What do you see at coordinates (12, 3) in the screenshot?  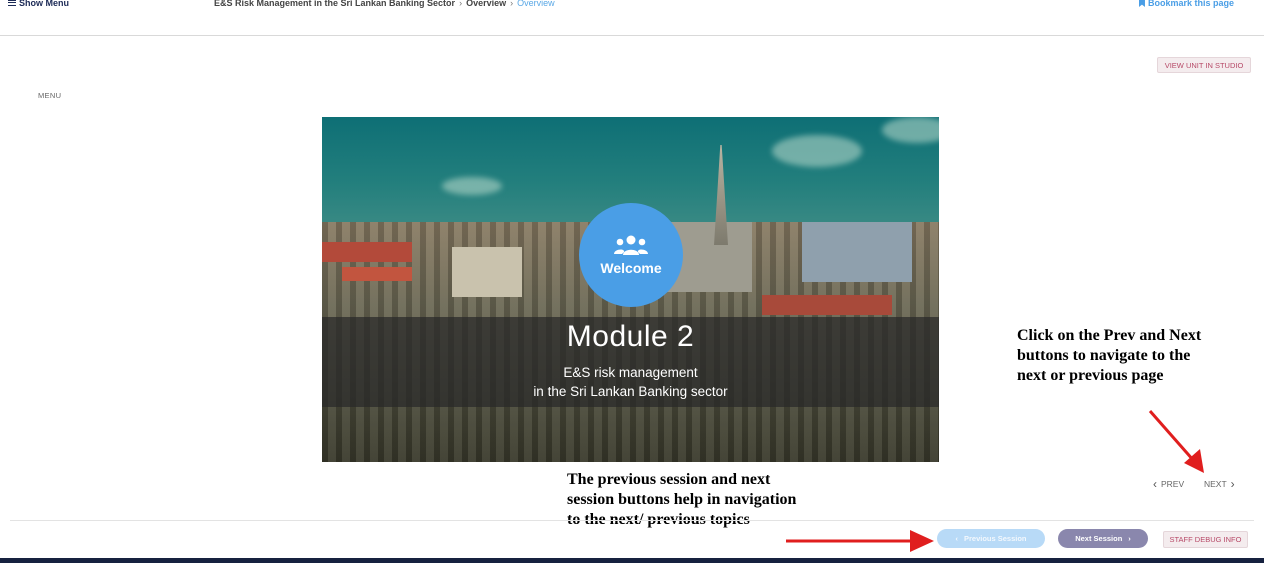 I see `hamburger-icon` at bounding box center [12, 3].